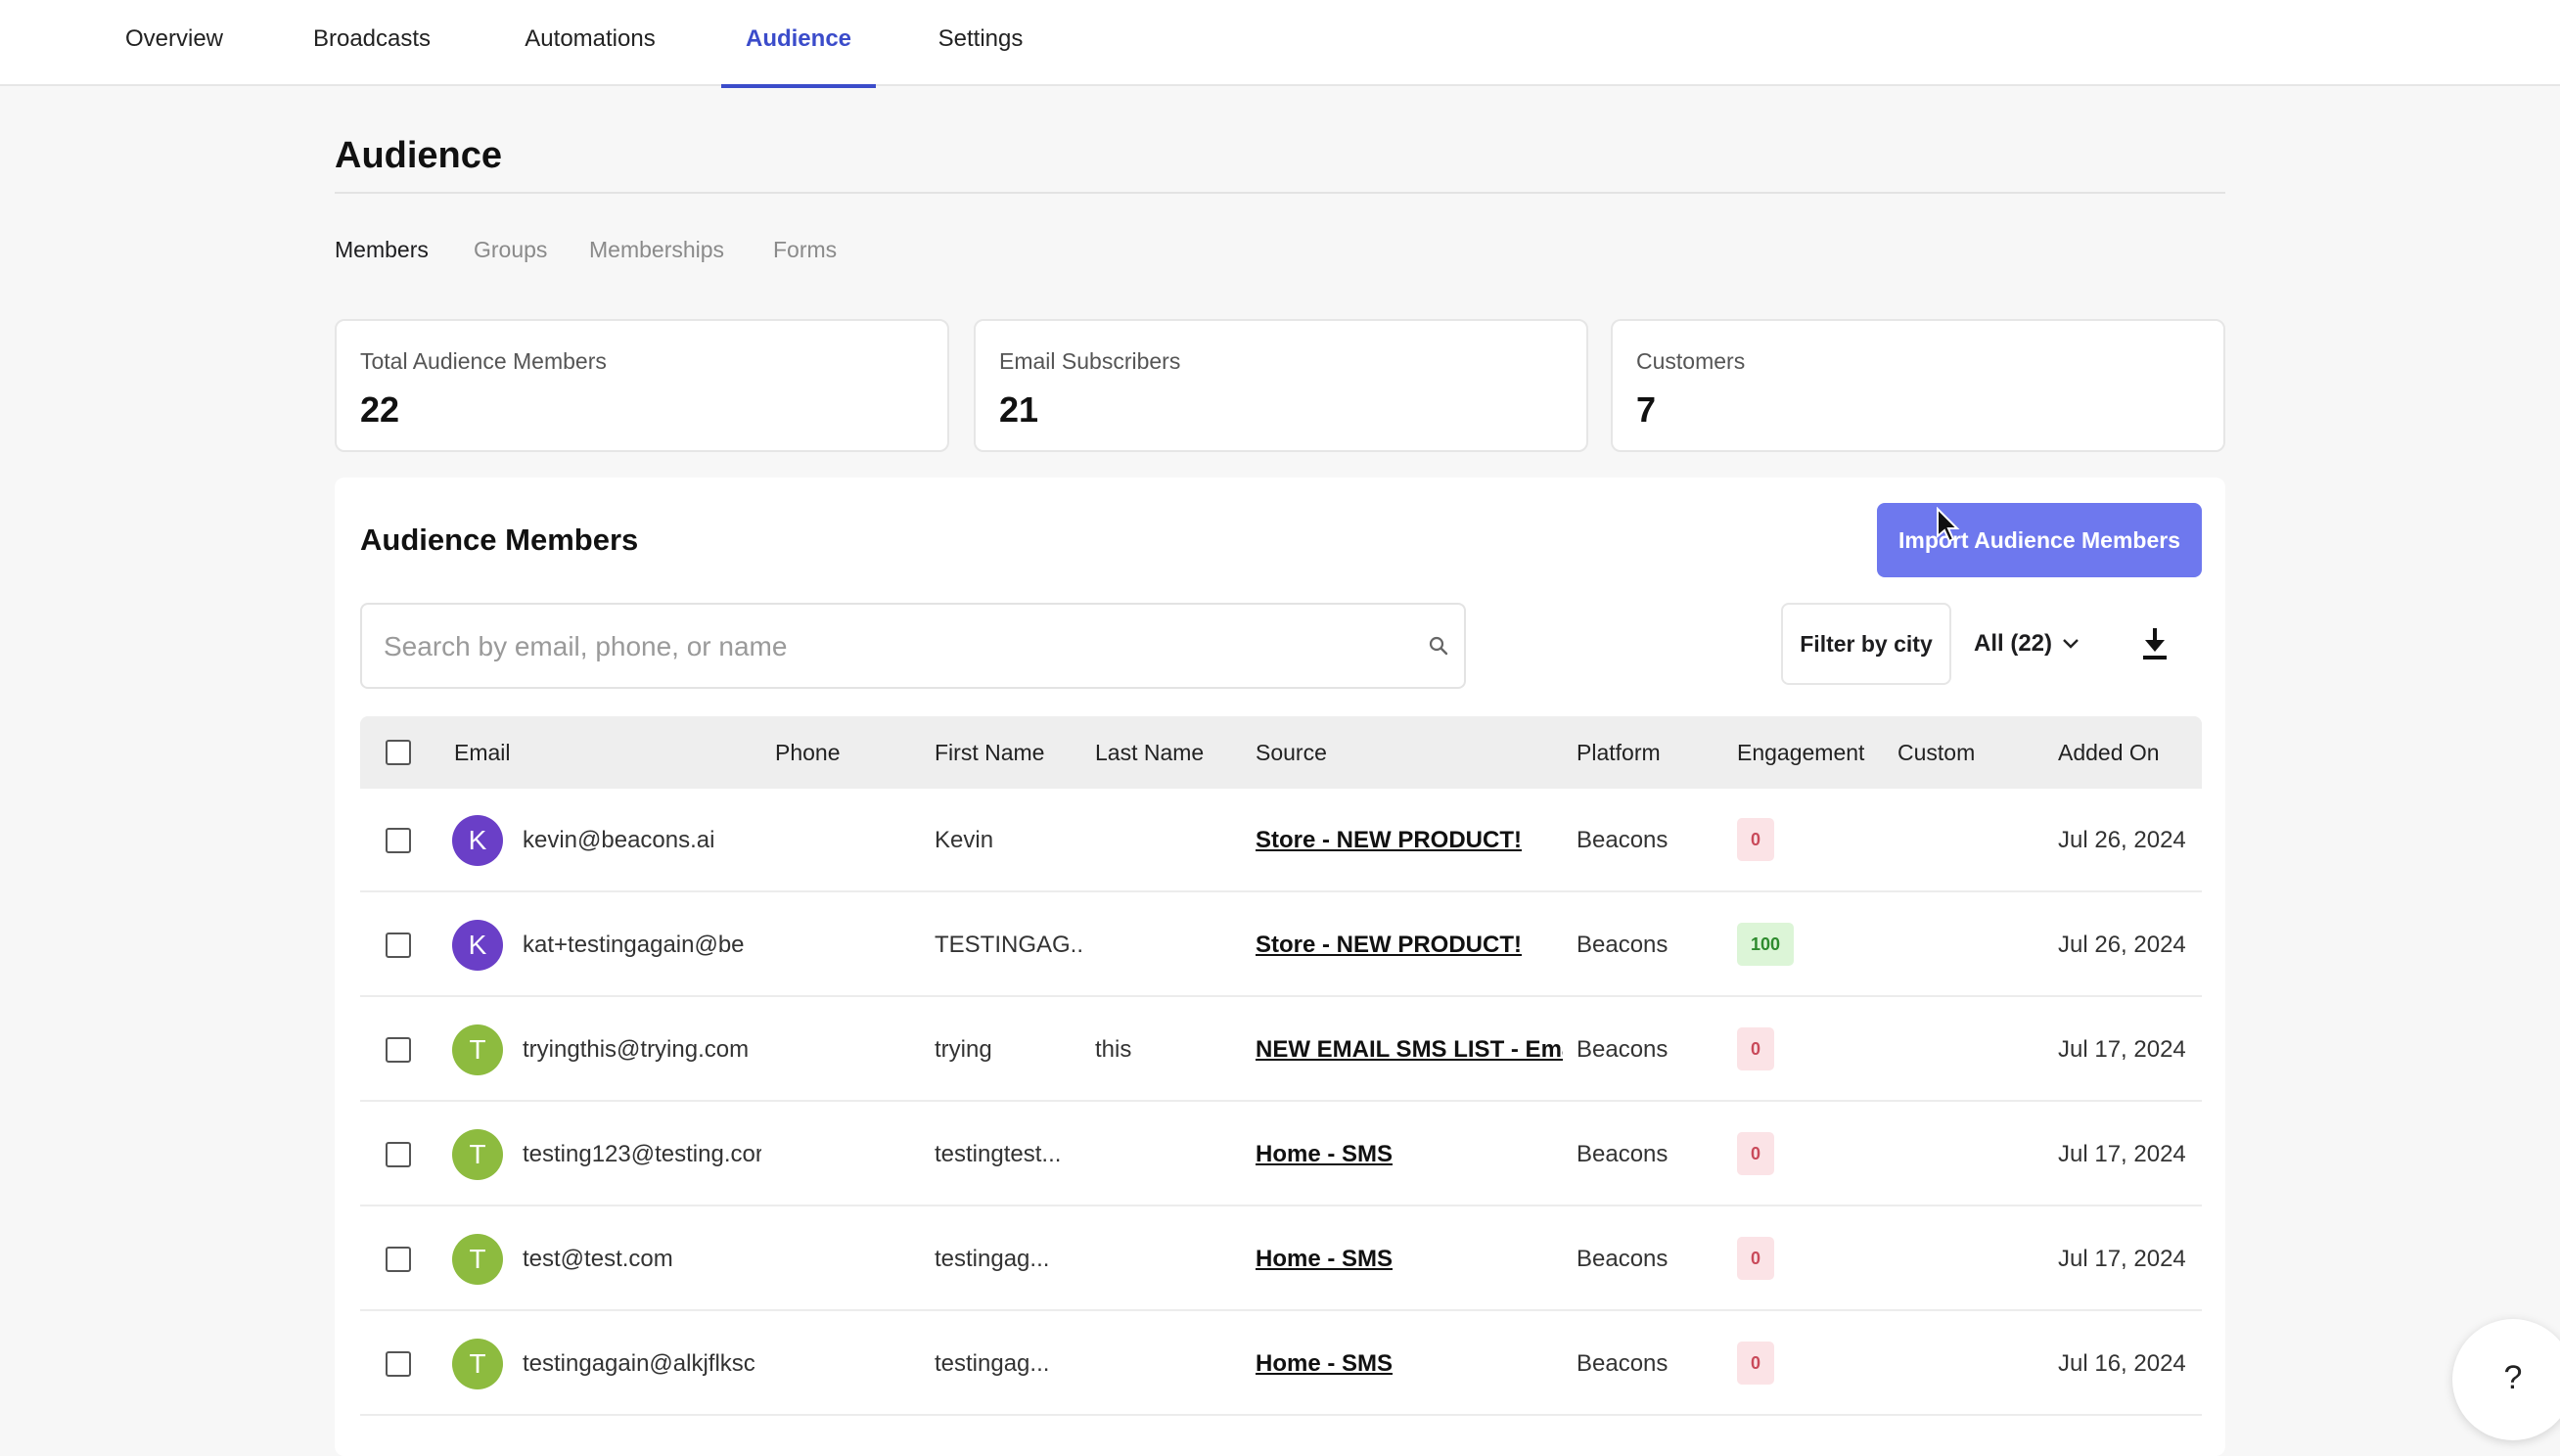 This screenshot has height=1456, width=2560. Describe the element at coordinates (511, 250) in the screenshot. I see `subtab-groups: Groups` at that location.